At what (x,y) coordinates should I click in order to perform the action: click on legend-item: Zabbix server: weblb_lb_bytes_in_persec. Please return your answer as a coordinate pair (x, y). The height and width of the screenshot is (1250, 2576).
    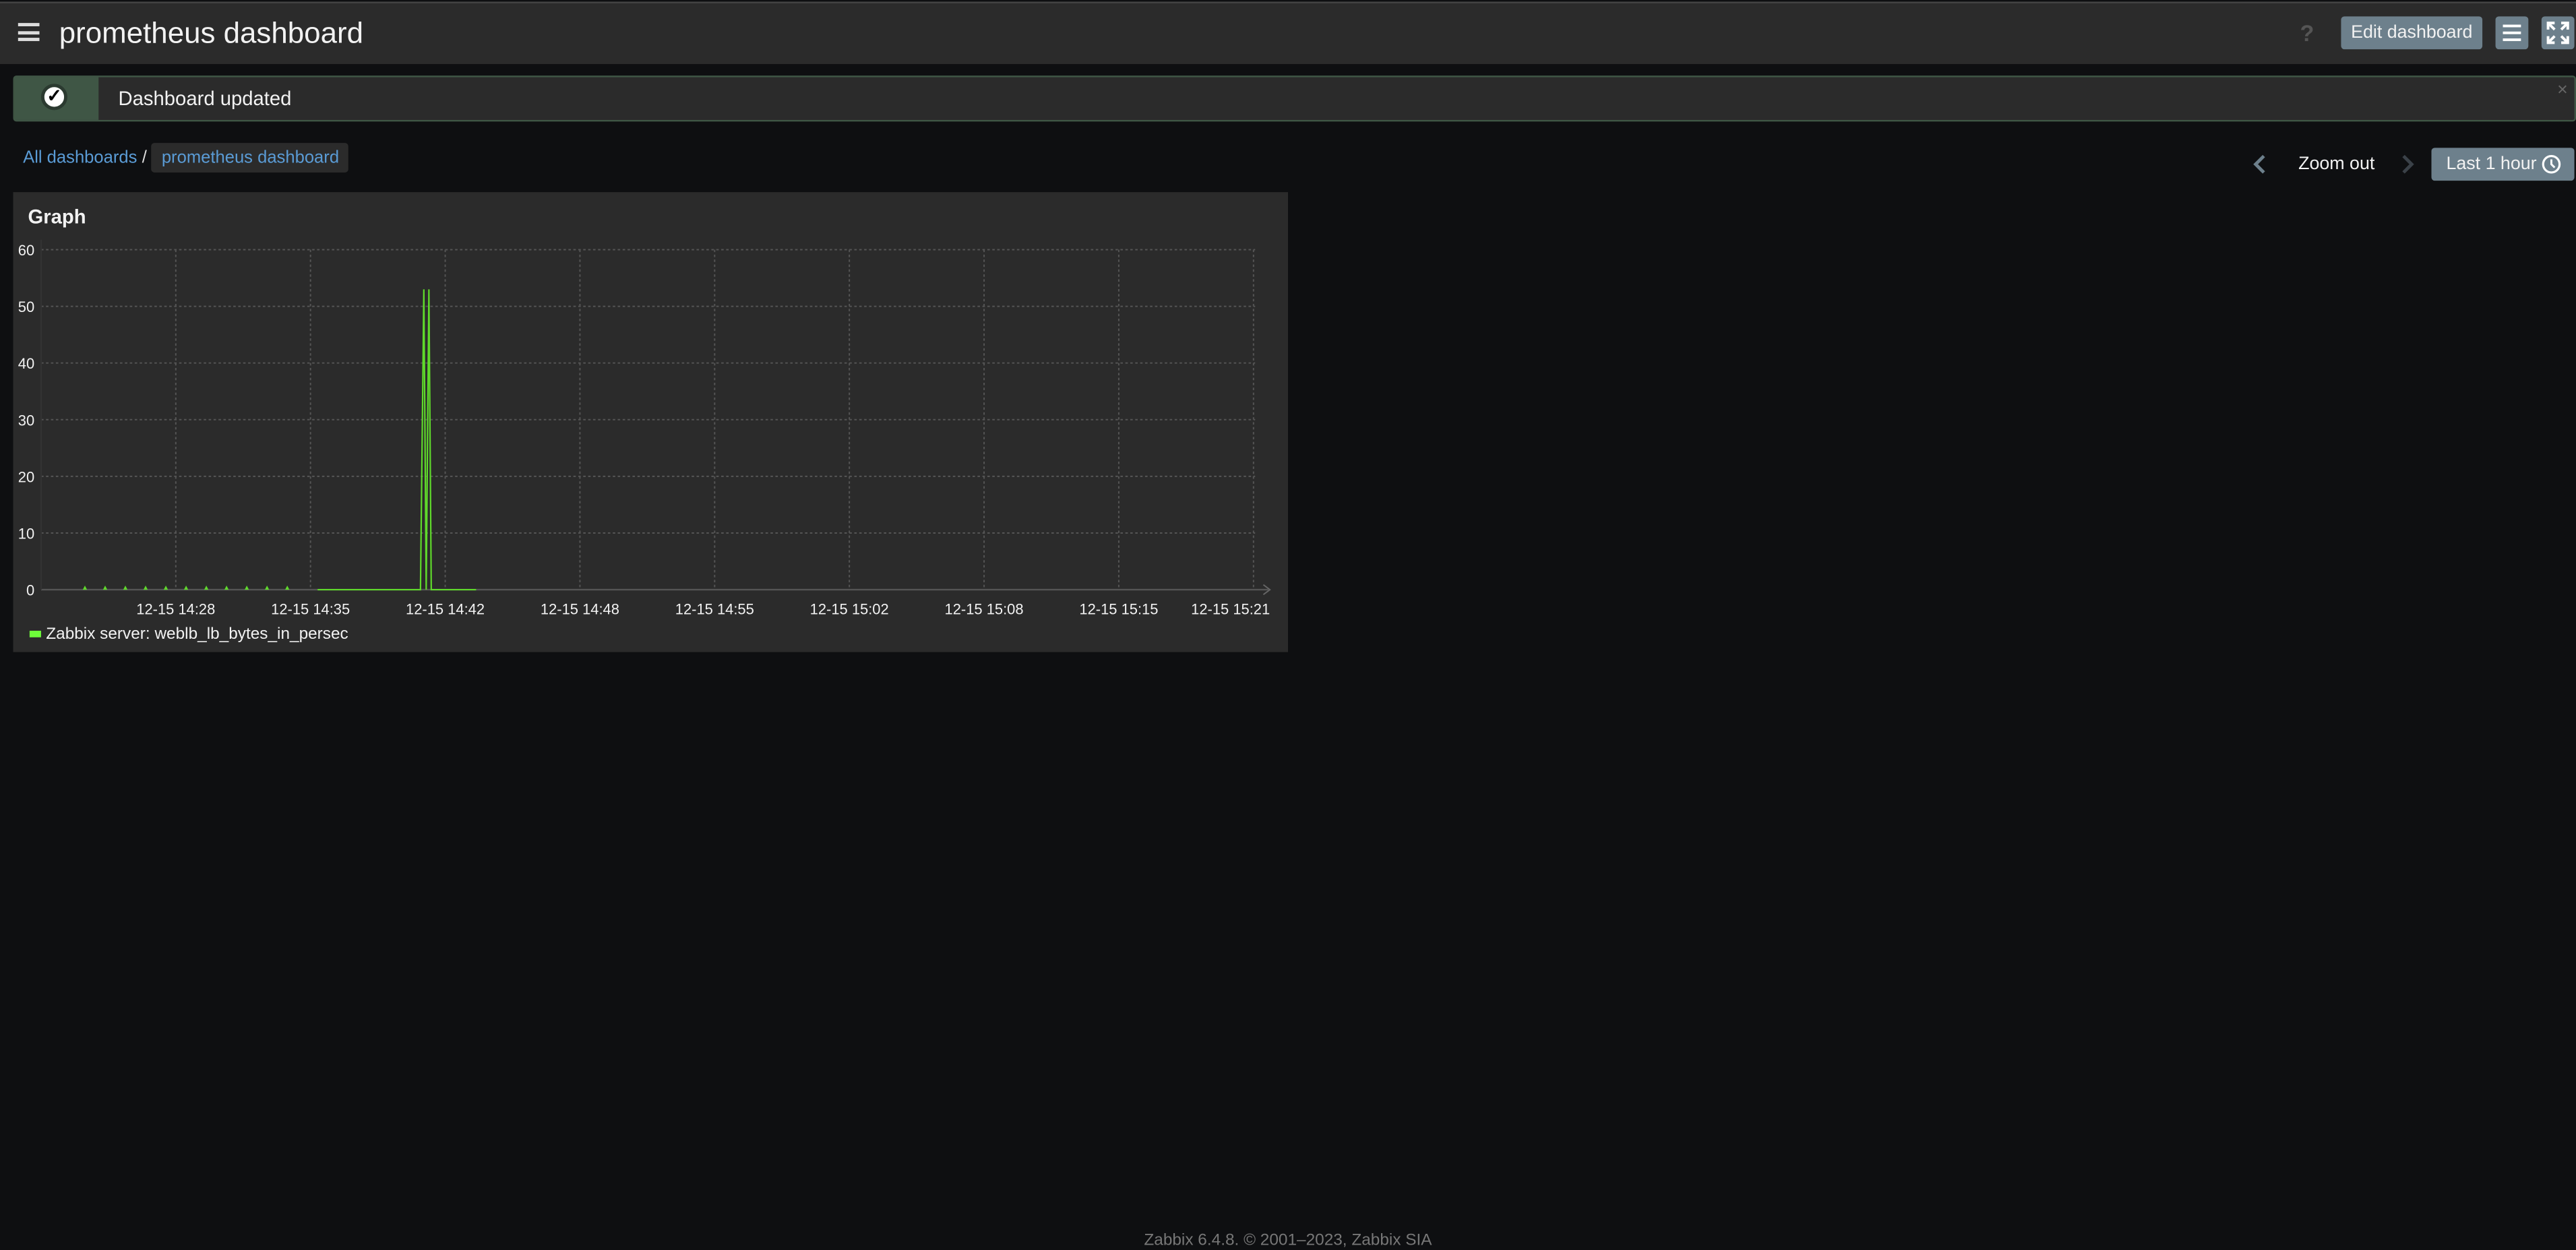
    Looking at the image, I should click on (189, 635).